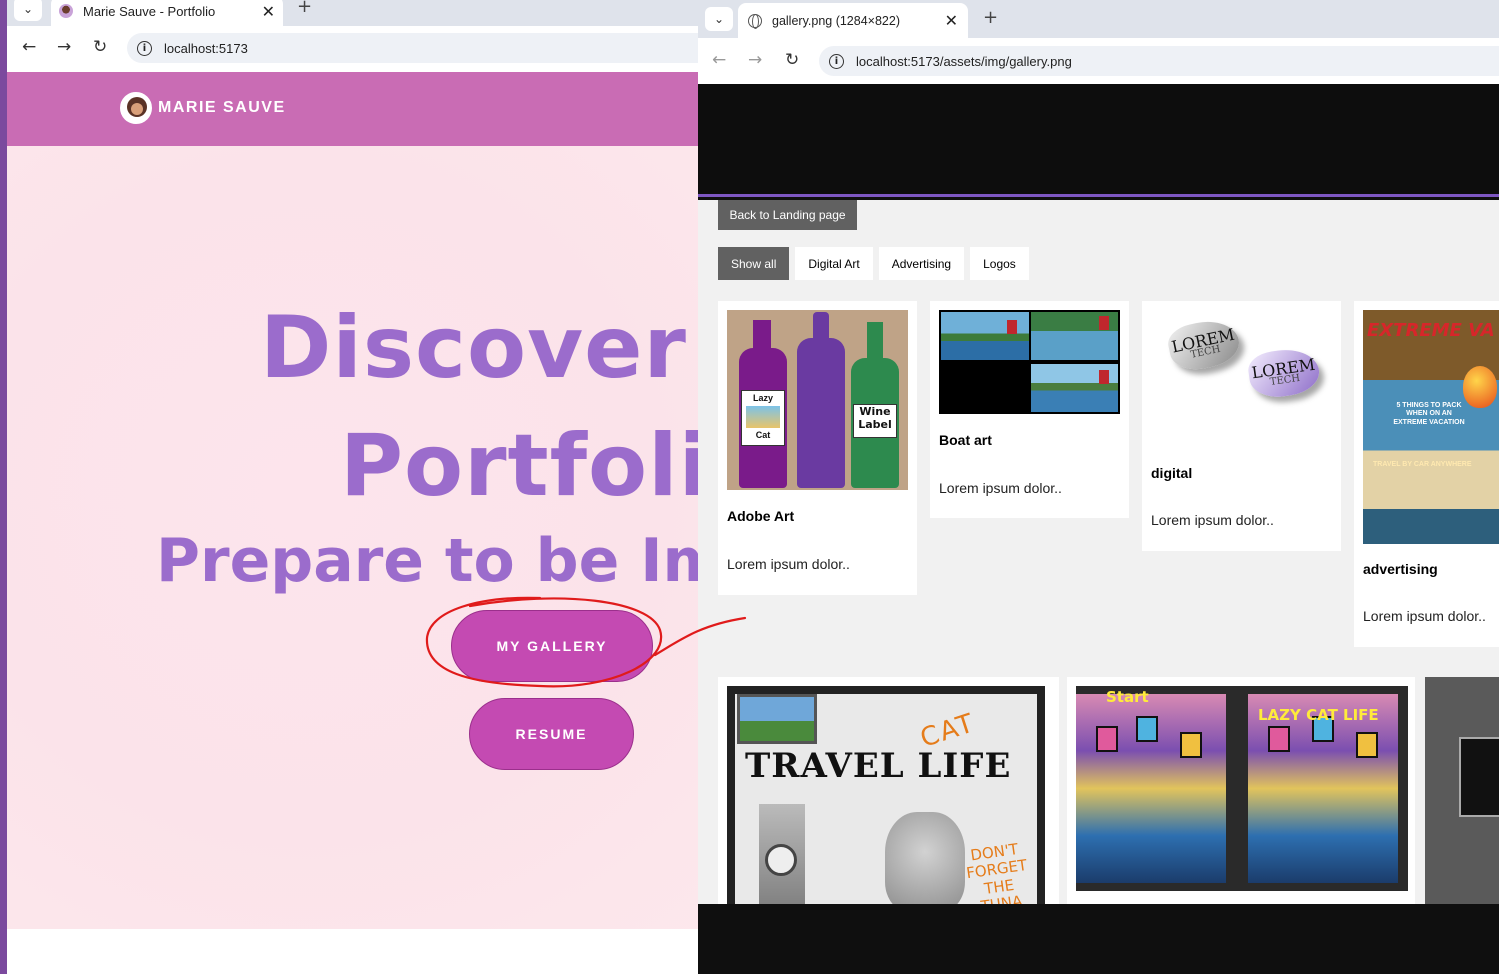 The image size is (1499, 974). I want to click on wine-label-lazy-cat: Lazy Cat, so click(763, 418).